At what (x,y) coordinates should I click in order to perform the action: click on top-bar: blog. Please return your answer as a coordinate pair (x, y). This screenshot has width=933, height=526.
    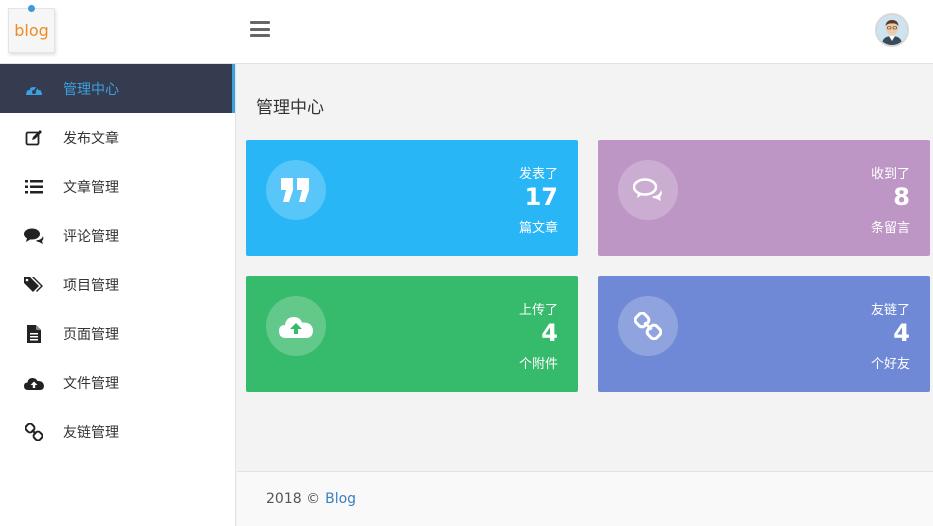
    Looking at the image, I should click on (466, 32).